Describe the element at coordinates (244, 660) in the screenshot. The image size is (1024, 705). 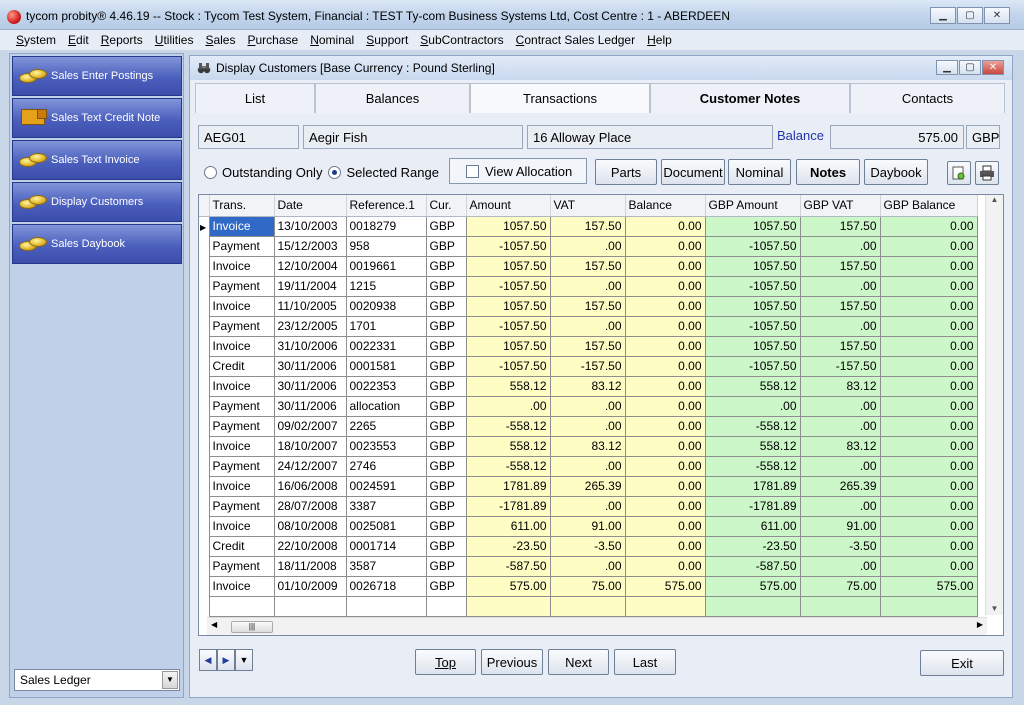
I see `nav-dropdown-icon: ▼` at that location.